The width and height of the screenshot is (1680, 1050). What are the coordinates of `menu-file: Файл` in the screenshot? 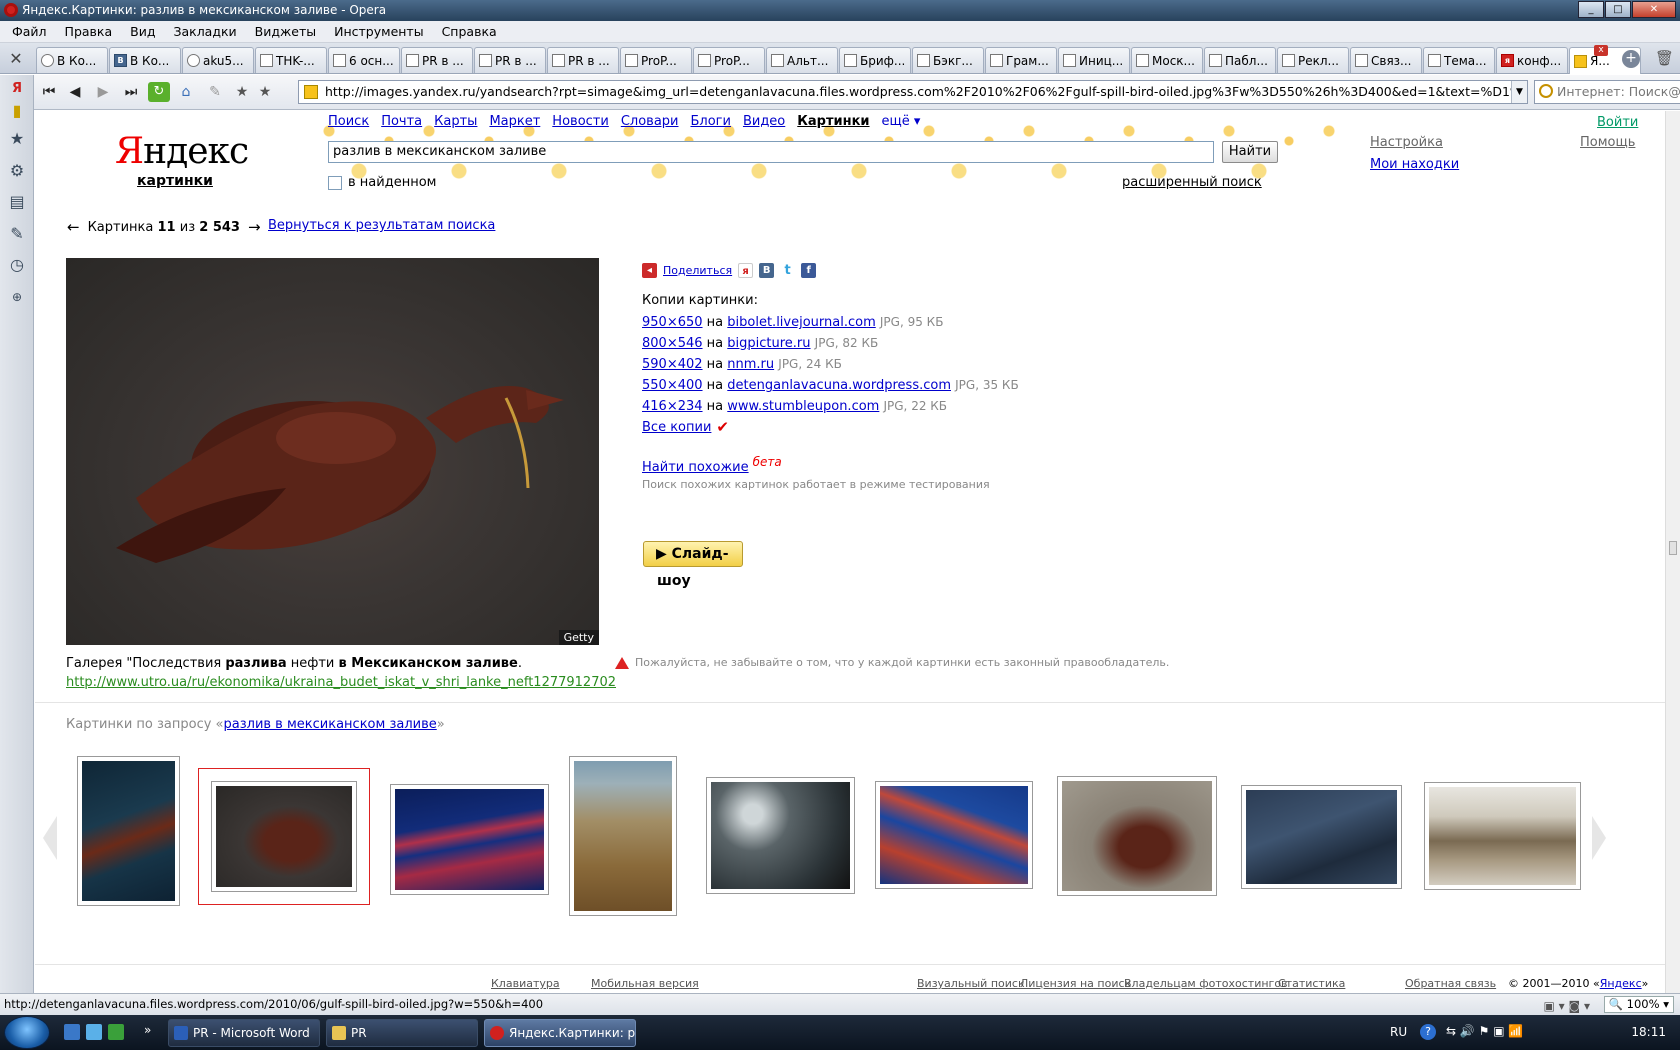 It's located at (30, 31).